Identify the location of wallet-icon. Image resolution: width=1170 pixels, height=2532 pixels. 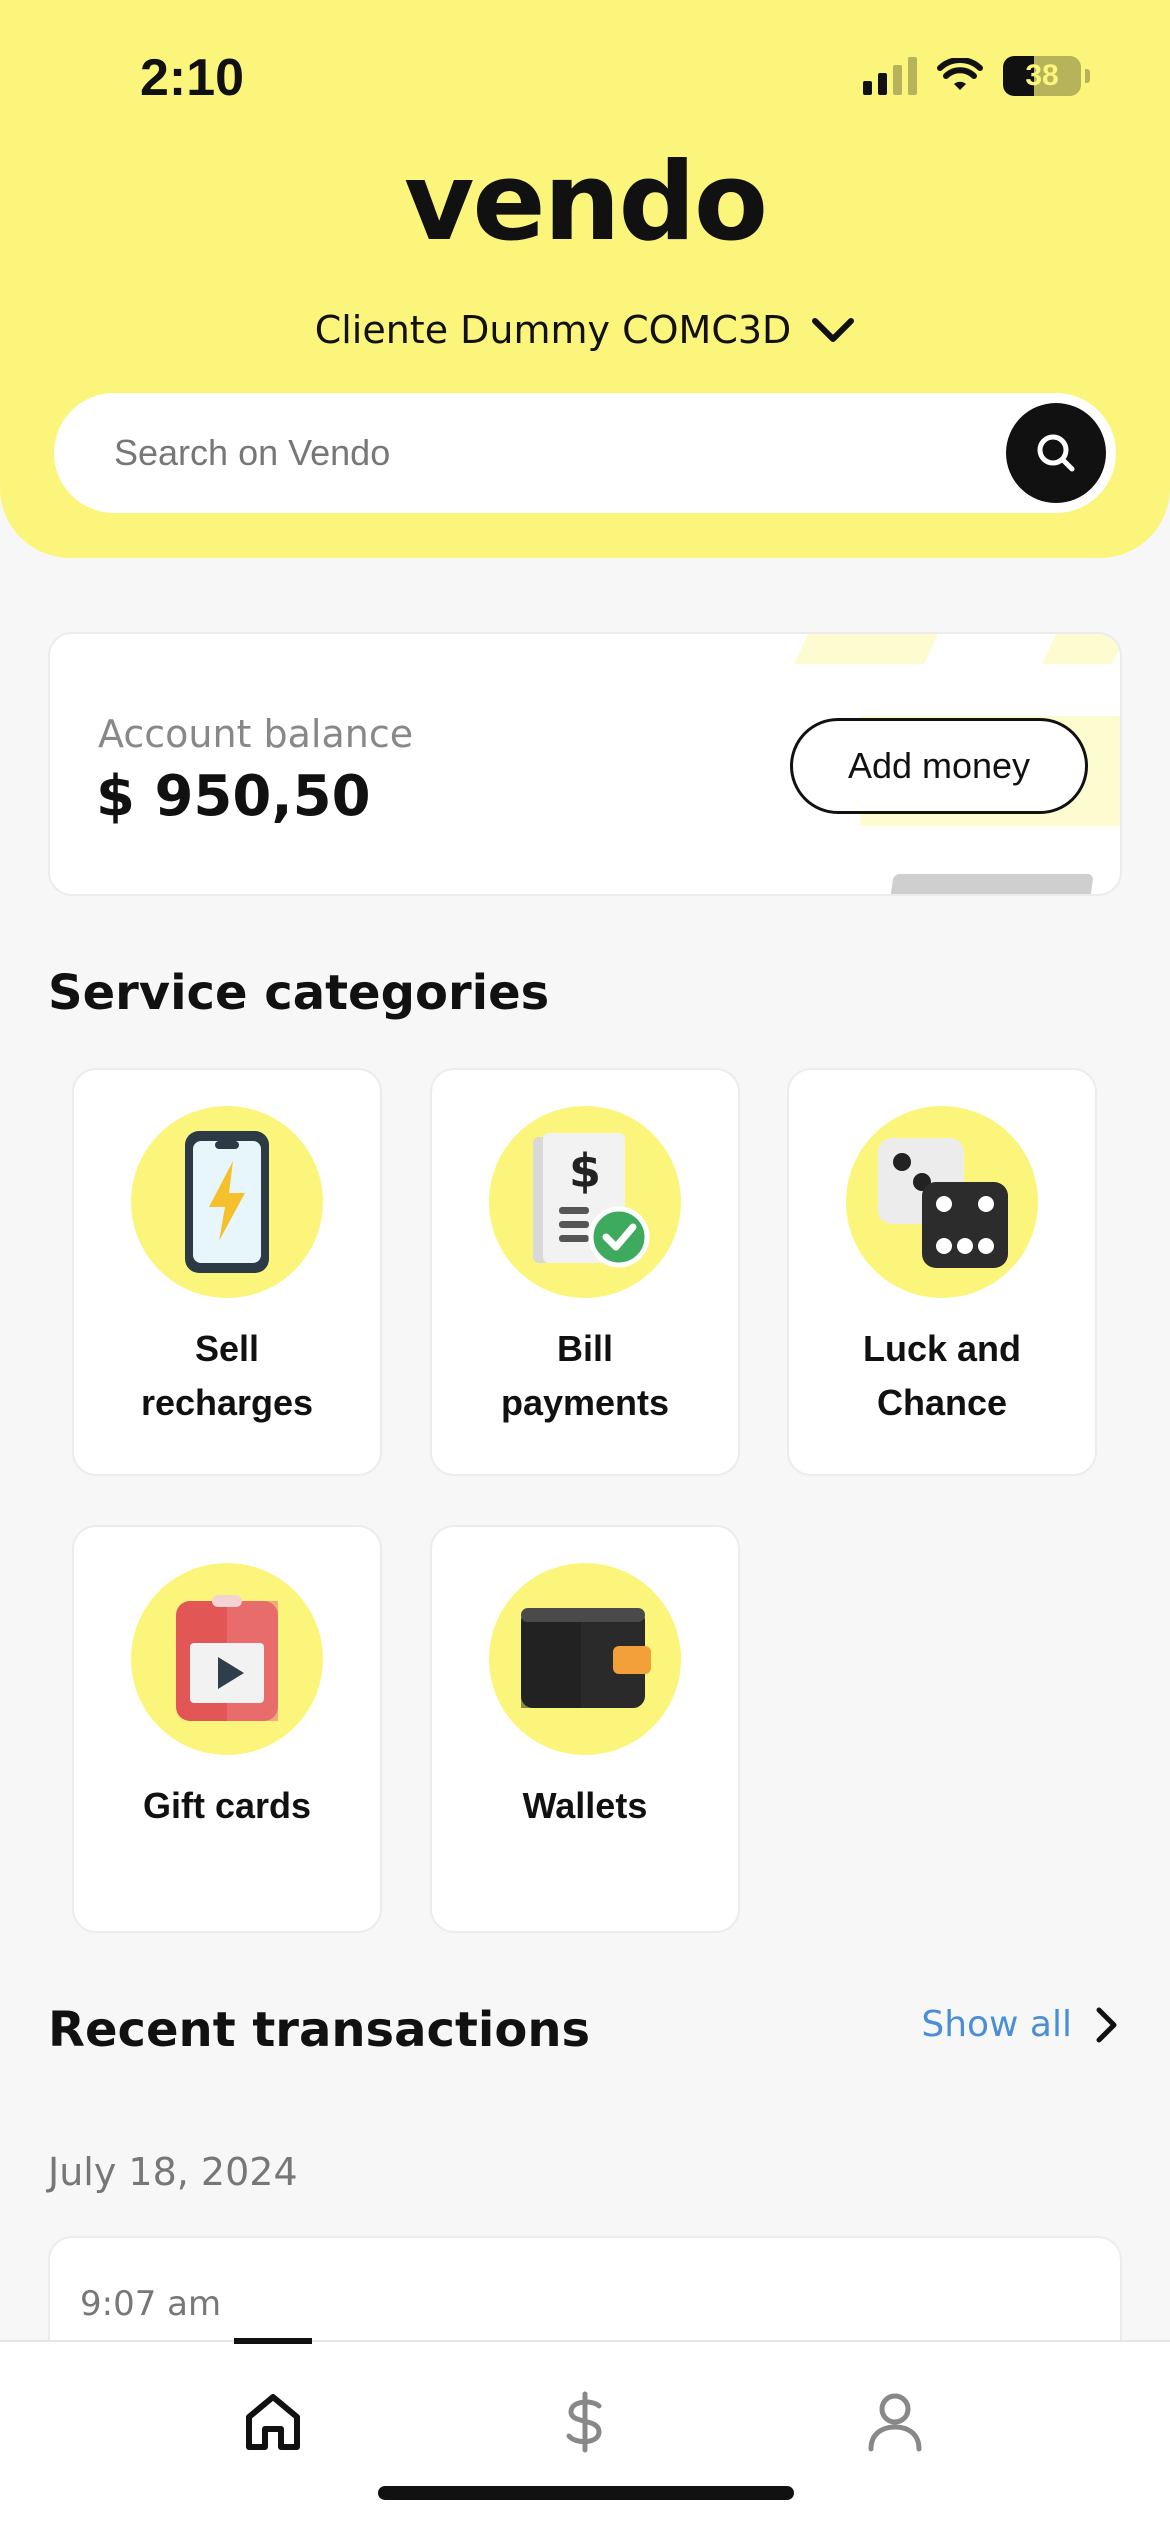
(586, 1658).